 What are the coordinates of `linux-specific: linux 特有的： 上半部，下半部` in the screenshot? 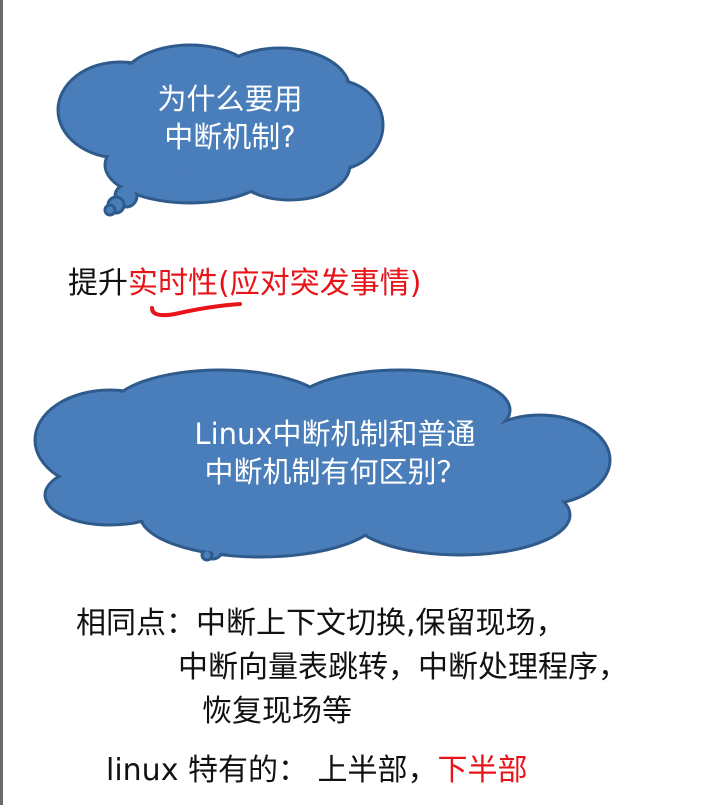 It's located at (317, 767).